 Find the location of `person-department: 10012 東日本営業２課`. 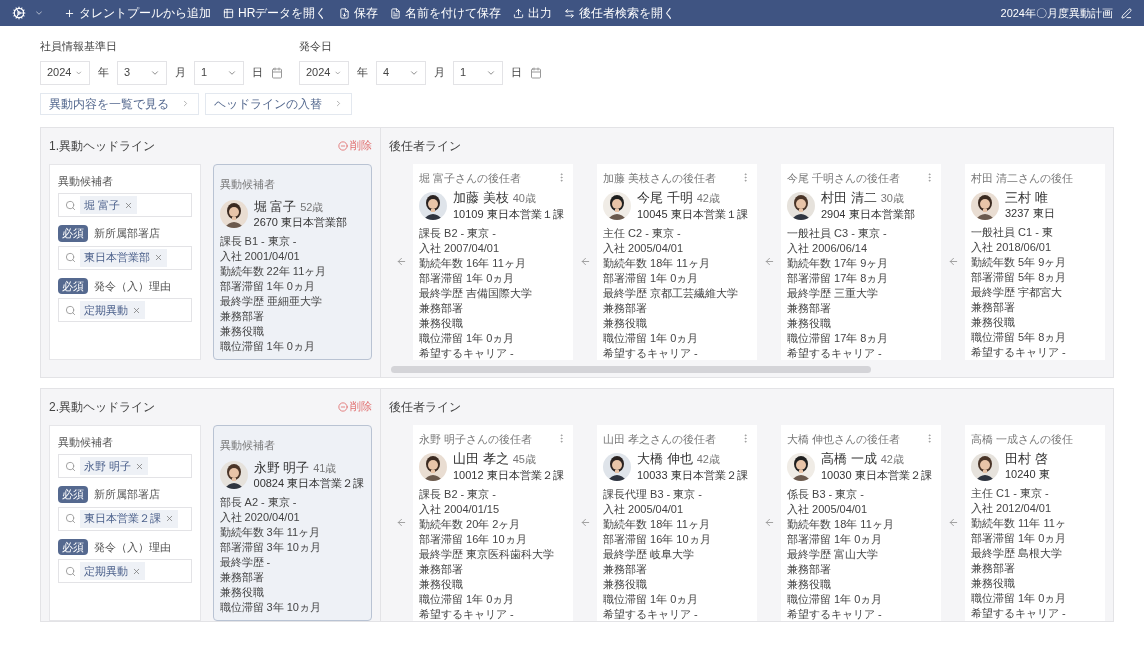

person-department: 10012 東日本営業２課 is located at coordinates (508, 475).